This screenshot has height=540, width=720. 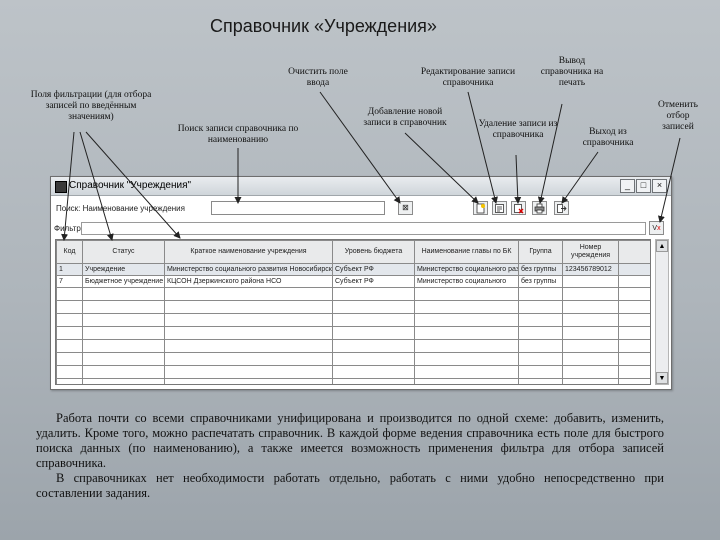 I want to click on exit-icon, so click(x=562, y=208).